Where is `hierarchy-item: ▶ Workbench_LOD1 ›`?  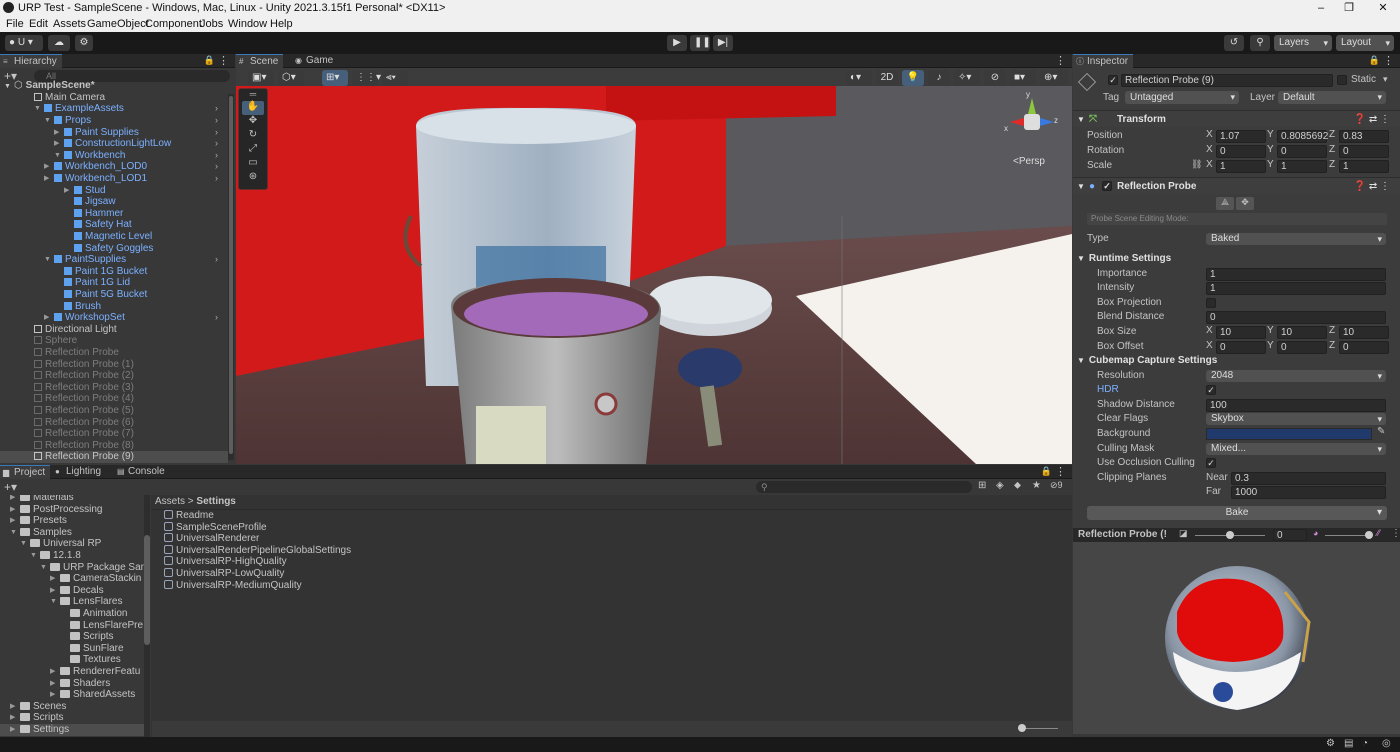 hierarchy-item: ▶ Workbench_LOD1 › is located at coordinates (114, 179).